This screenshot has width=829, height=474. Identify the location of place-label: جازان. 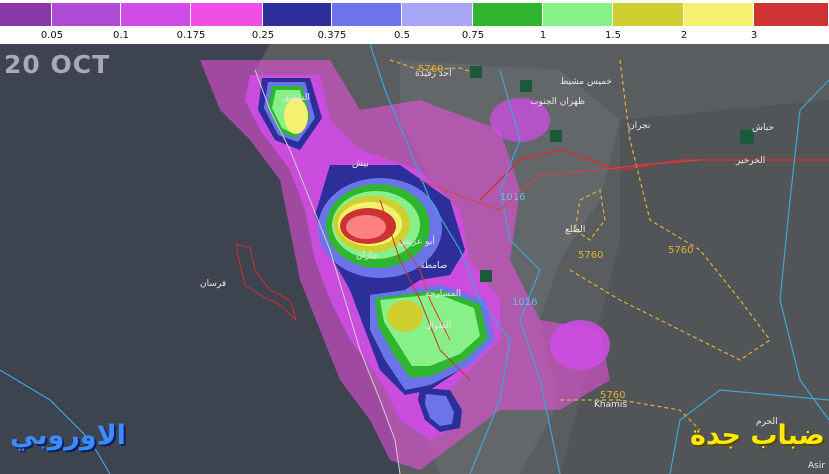
(367, 256).